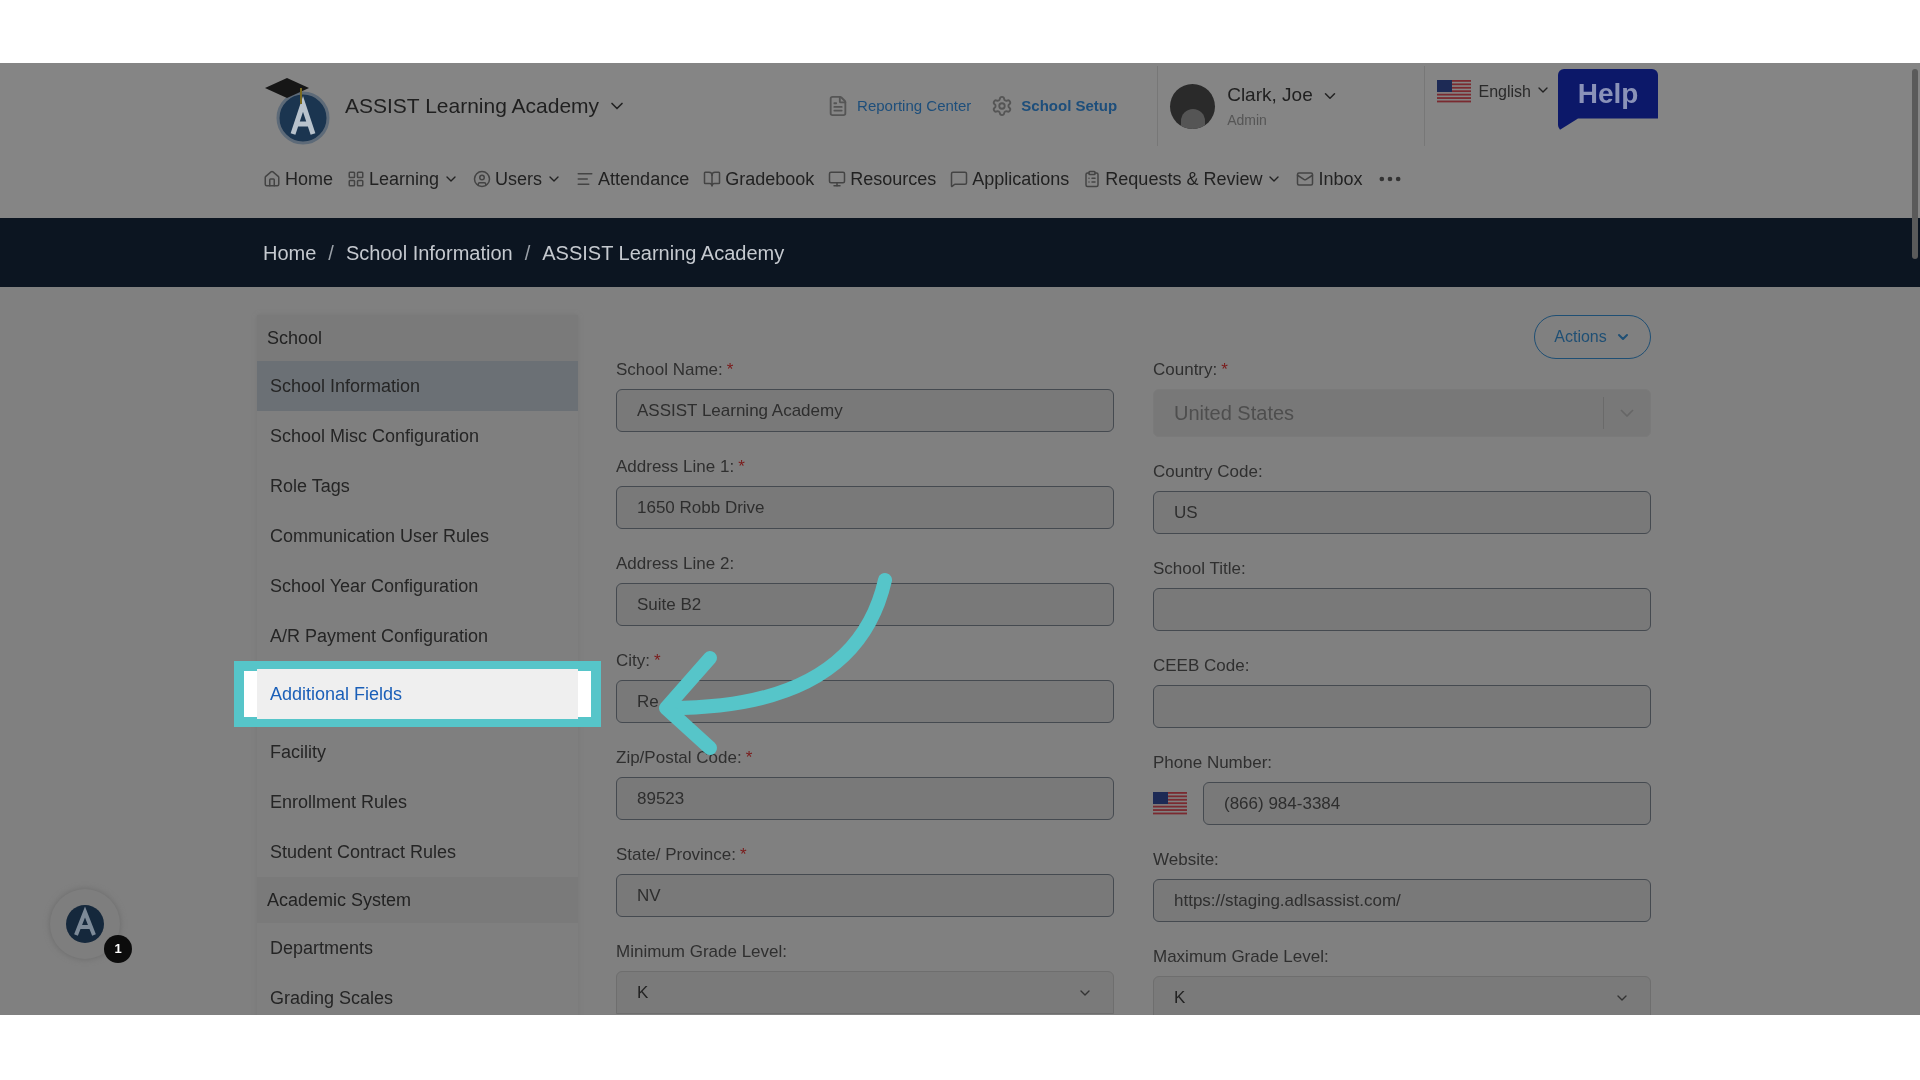 The width and height of the screenshot is (1920, 1080). Describe the element at coordinates (356, 179) in the screenshot. I see `grid-icon` at that location.